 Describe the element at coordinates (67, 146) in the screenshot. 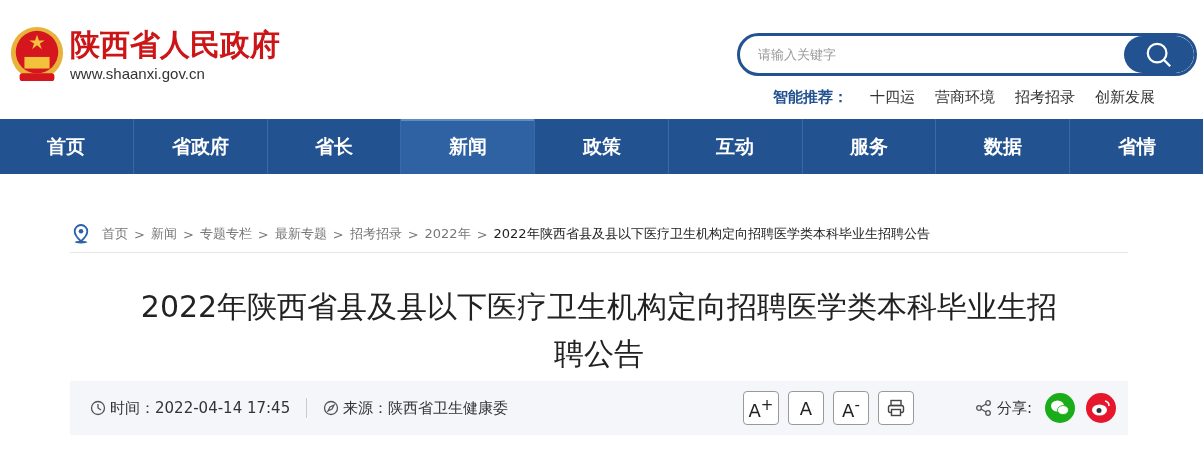

I see `nav-tab: 首页` at that location.